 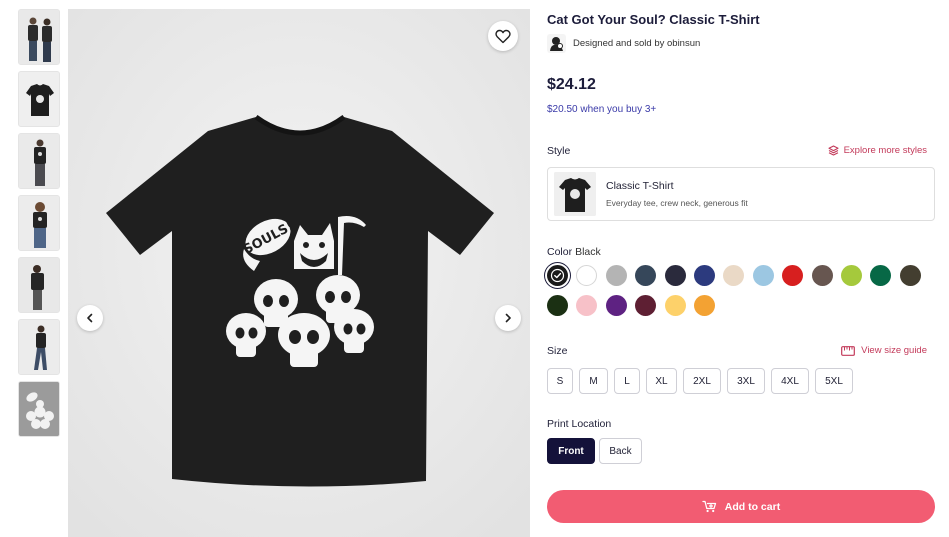 I want to click on size-option-l: L, so click(x=627, y=381).